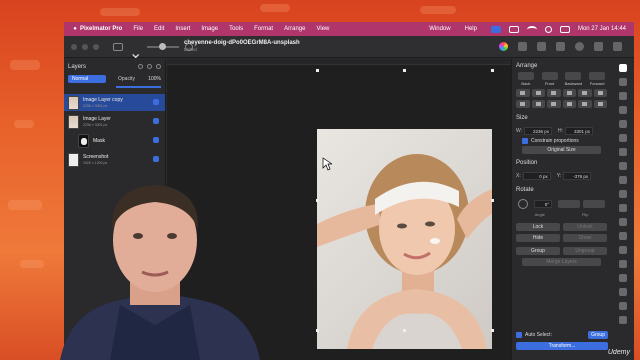 The height and width of the screenshot is (360, 640). Describe the element at coordinates (87, 79) in the screenshot. I see `blend-mode-select: Normal` at that location.